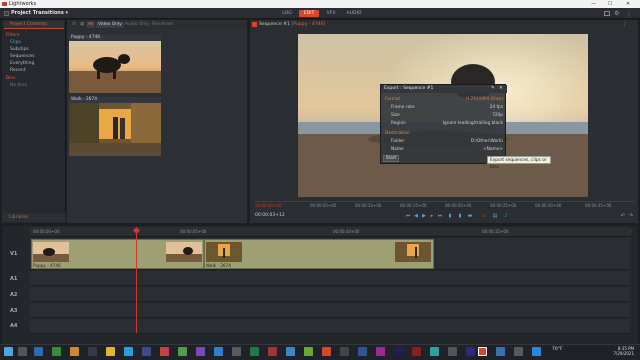 This screenshot has height=360, width=640. Describe the element at coordinates (472, 142) in the screenshot. I see `folder-field: D:\Other\Work\` at that location.